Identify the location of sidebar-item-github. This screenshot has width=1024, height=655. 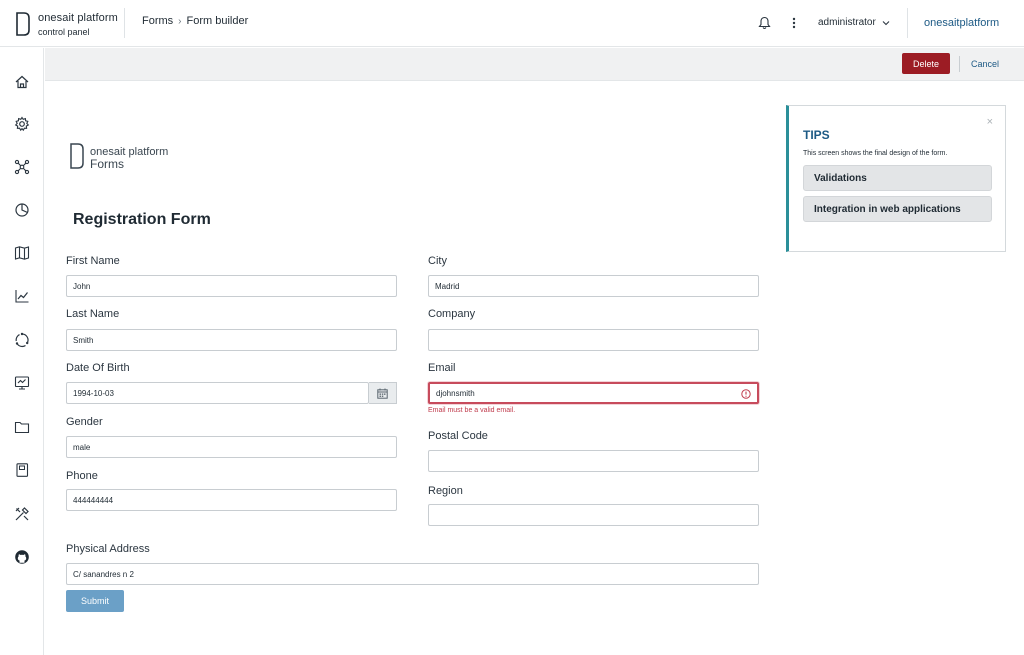
(22, 557).